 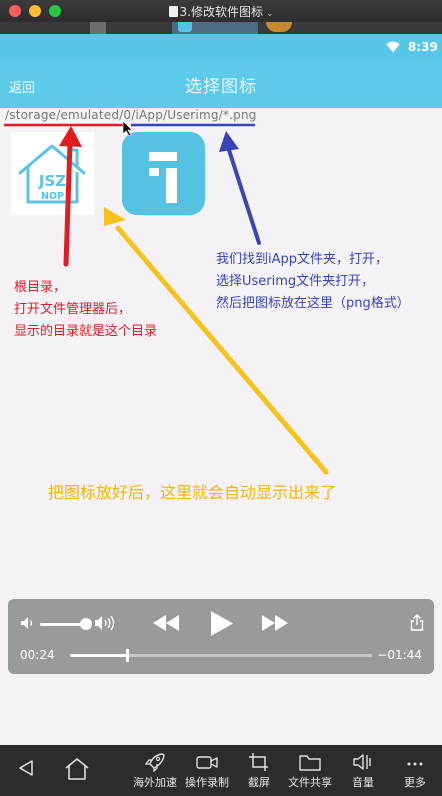 What do you see at coordinates (363, 771) in the screenshot?
I see `toolbar-item-volume: 音量` at bounding box center [363, 771].